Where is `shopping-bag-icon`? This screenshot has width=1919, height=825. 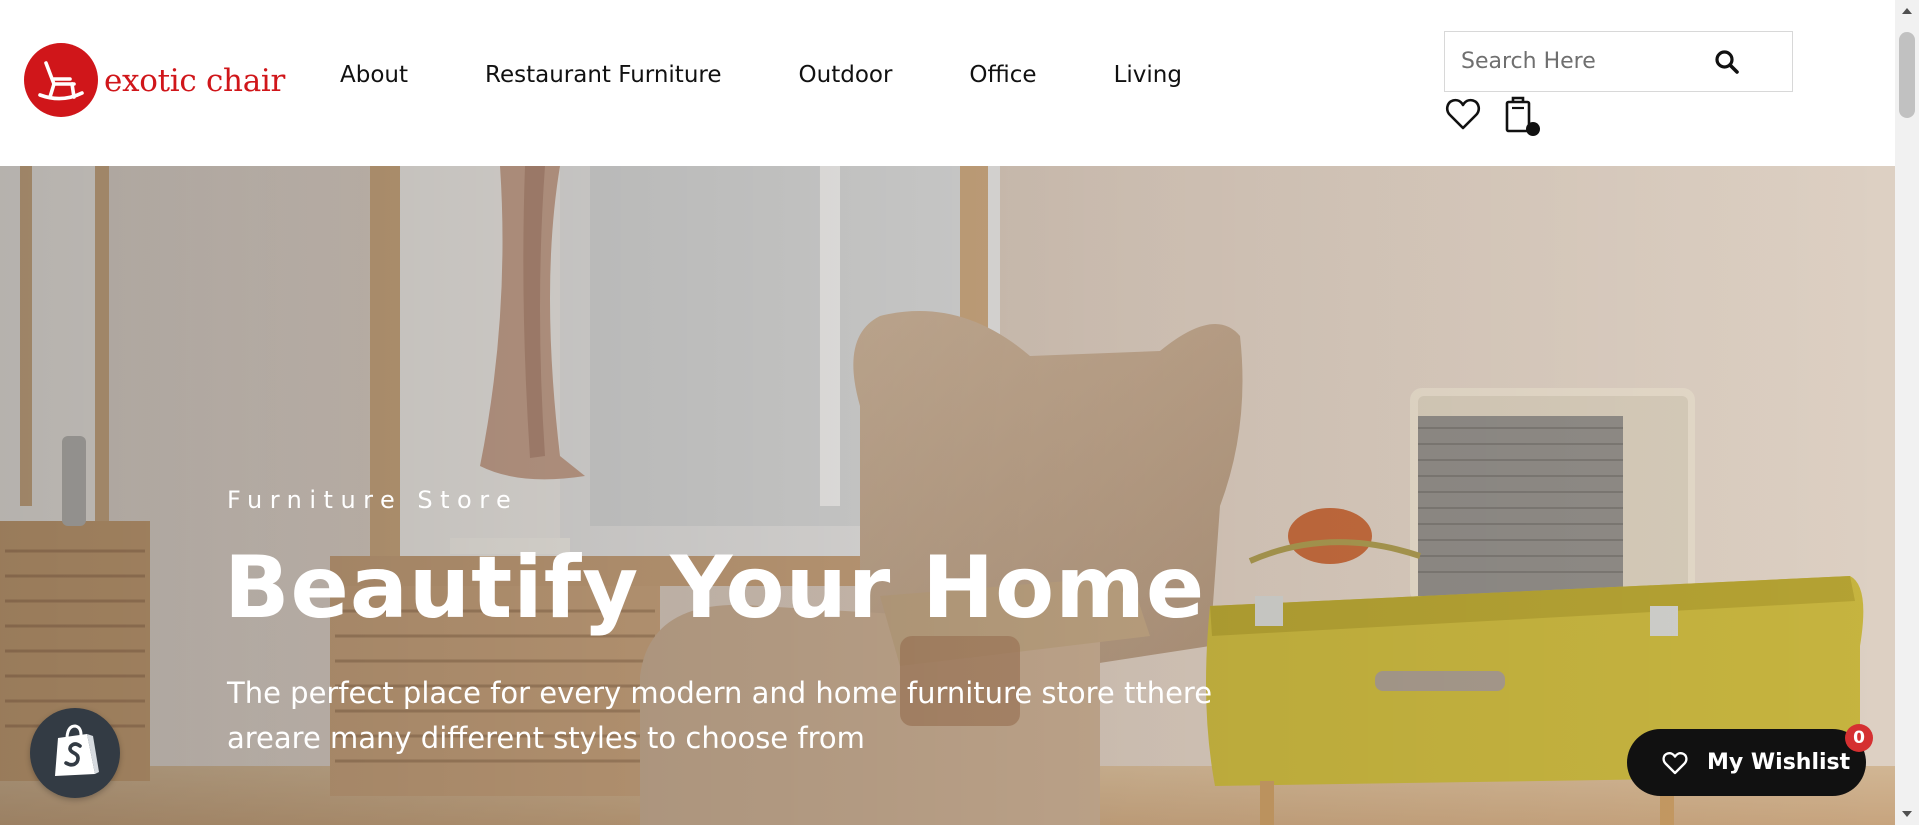
shopping-bag-icon is located at coordinates (1524, 116).